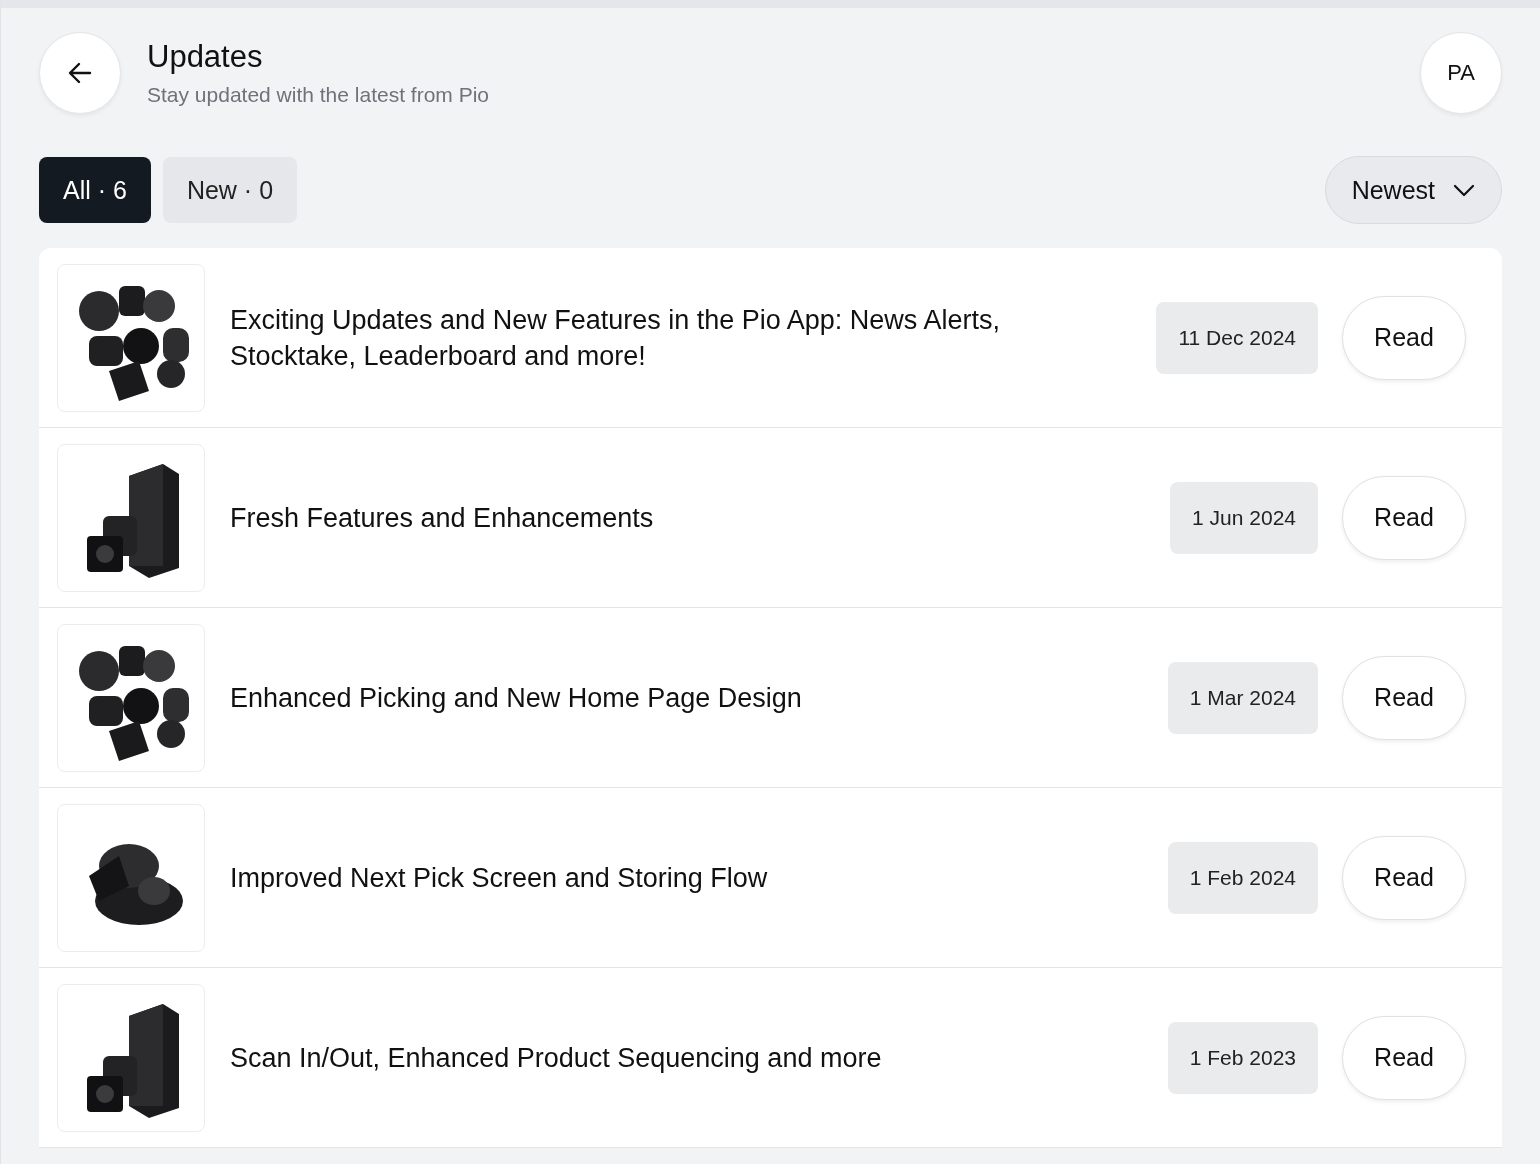 The height and width of the screenshot is (1164, 1540). I want to click on filter-tab: All · 6, so click(95, 190).